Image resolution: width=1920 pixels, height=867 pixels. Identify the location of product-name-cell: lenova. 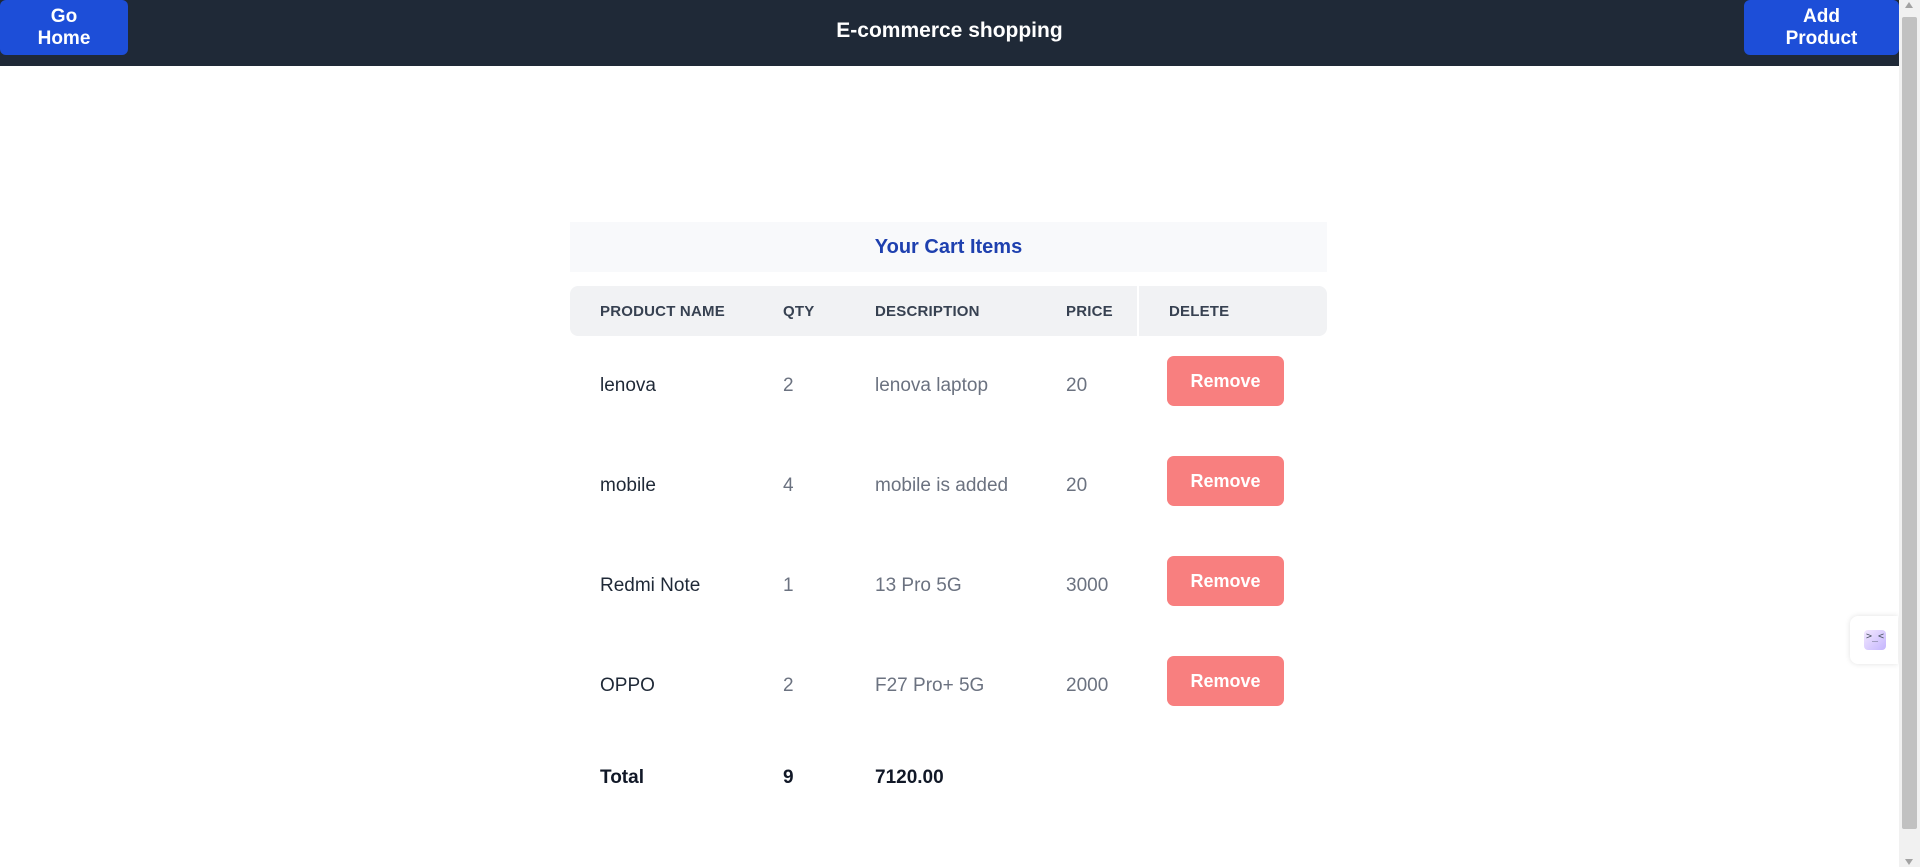
(628, 385).